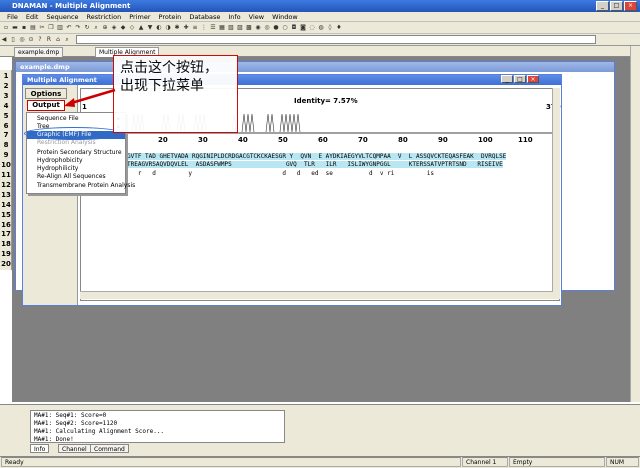 The width and height of the screenshot is (640, 468). Describe the element at coordinates (6, 194) in the screenshot. I see `line-number: 13` at that location.